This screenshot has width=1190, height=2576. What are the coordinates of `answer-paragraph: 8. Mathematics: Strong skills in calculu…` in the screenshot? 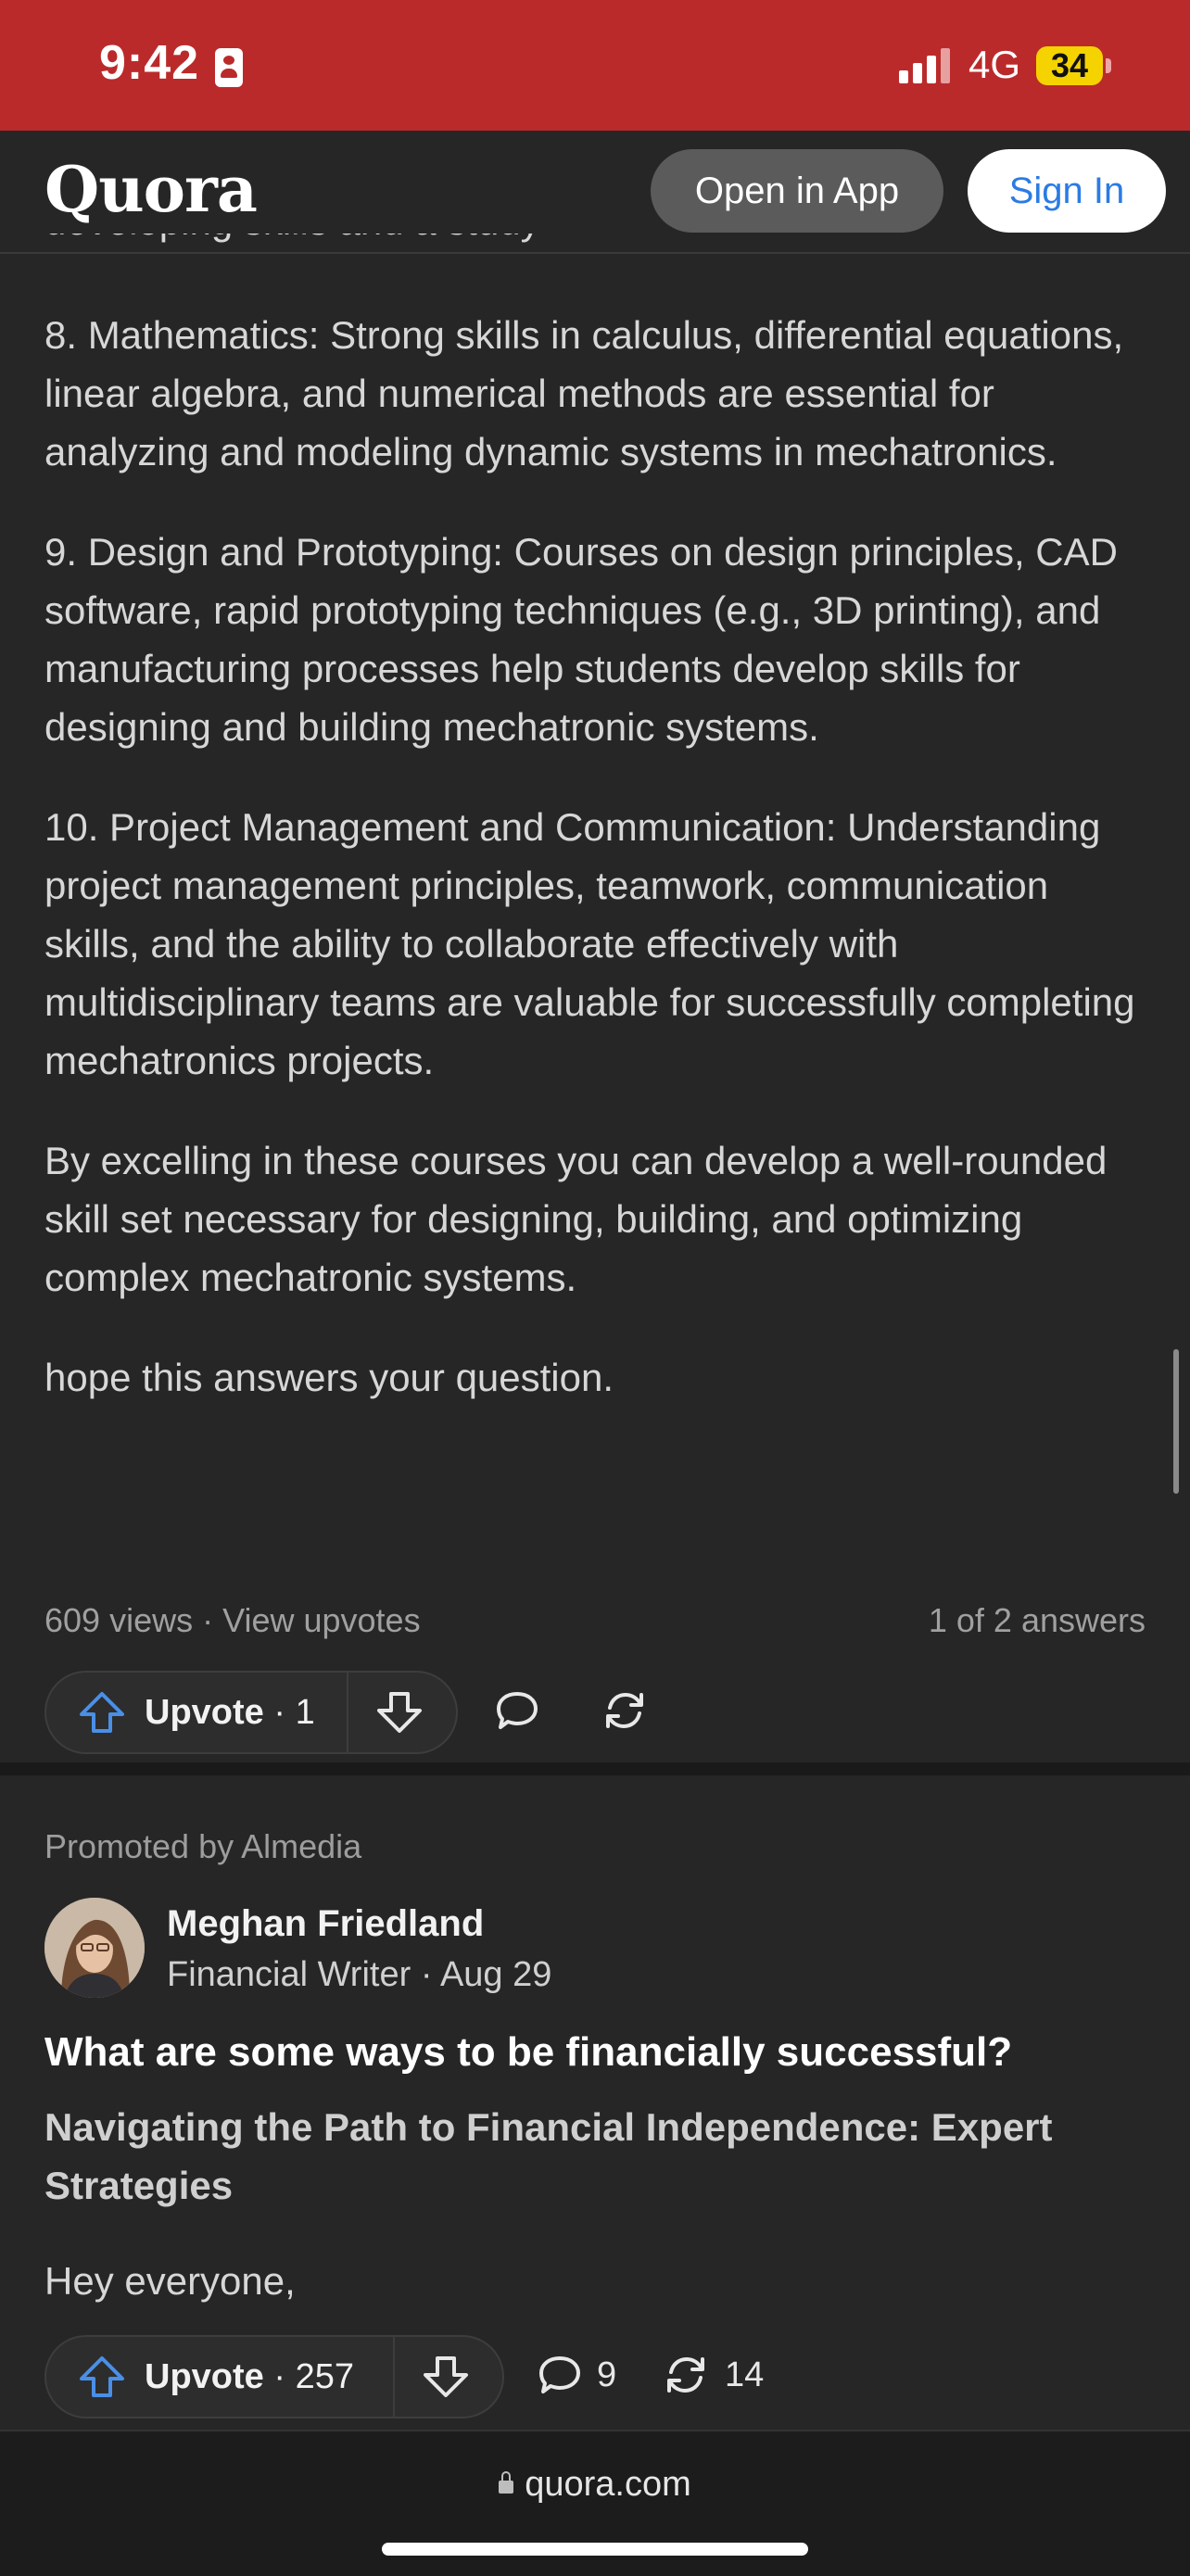 It's located at (584, 394).